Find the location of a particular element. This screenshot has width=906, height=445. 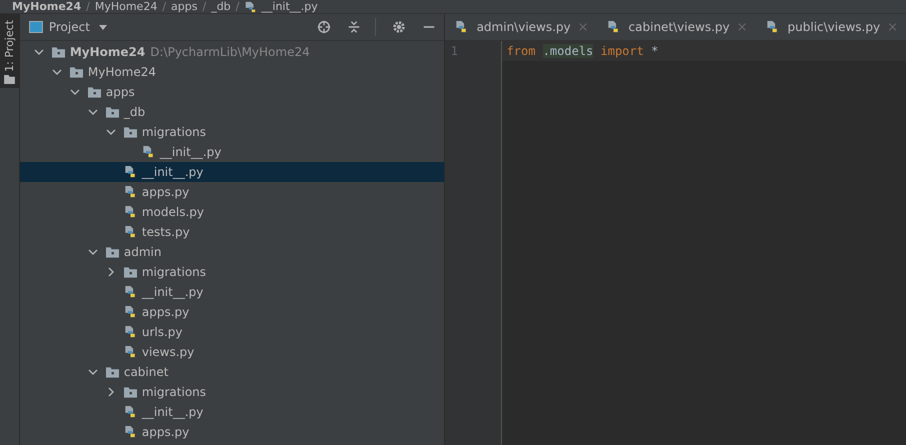

collapse-all-icon is located at coordinates (353, 27).